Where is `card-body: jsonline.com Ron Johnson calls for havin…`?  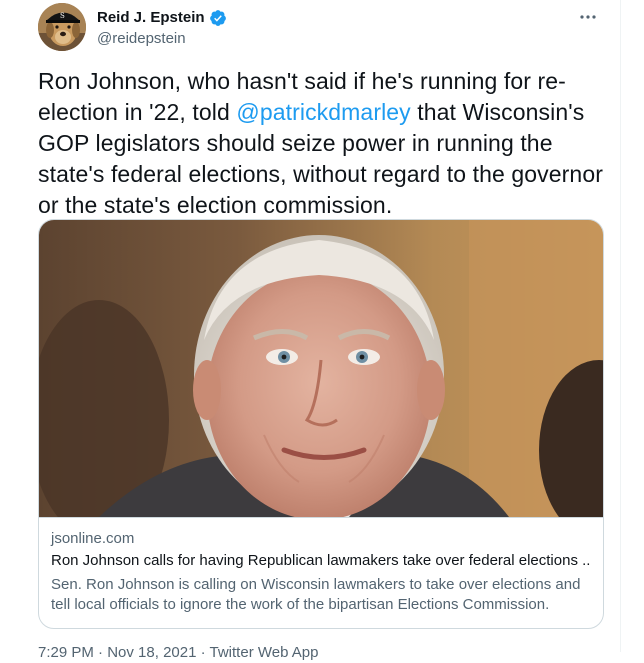 card-body: jsonline.com Ron Johnson calls for havin… is located at coordinates (321, 572).